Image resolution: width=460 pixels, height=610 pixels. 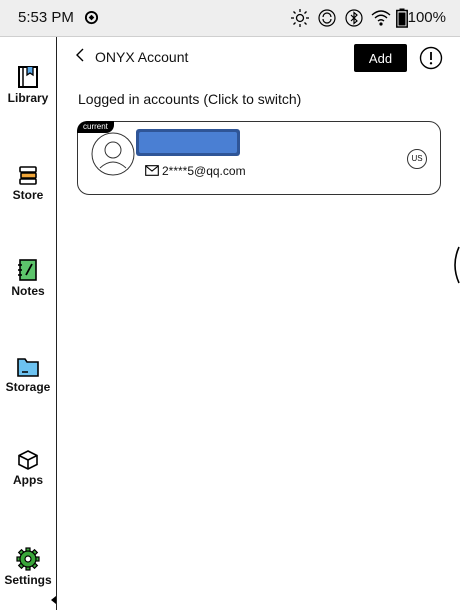 What do you see at coordinates (300, 20) in the screenshot?
I see `brightness-icon` at bounding box center [300, 20].